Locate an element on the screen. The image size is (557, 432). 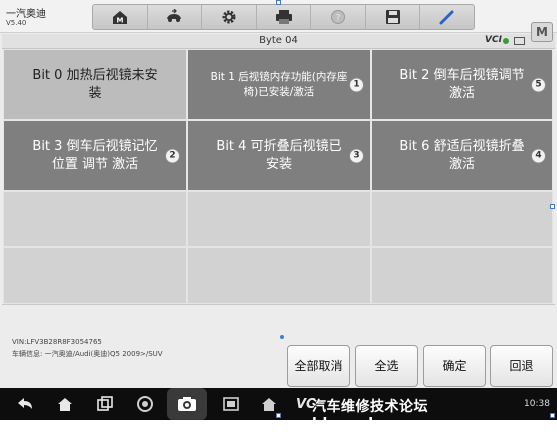
selection-order-badge: 1 is located at coordinates (356, 84).